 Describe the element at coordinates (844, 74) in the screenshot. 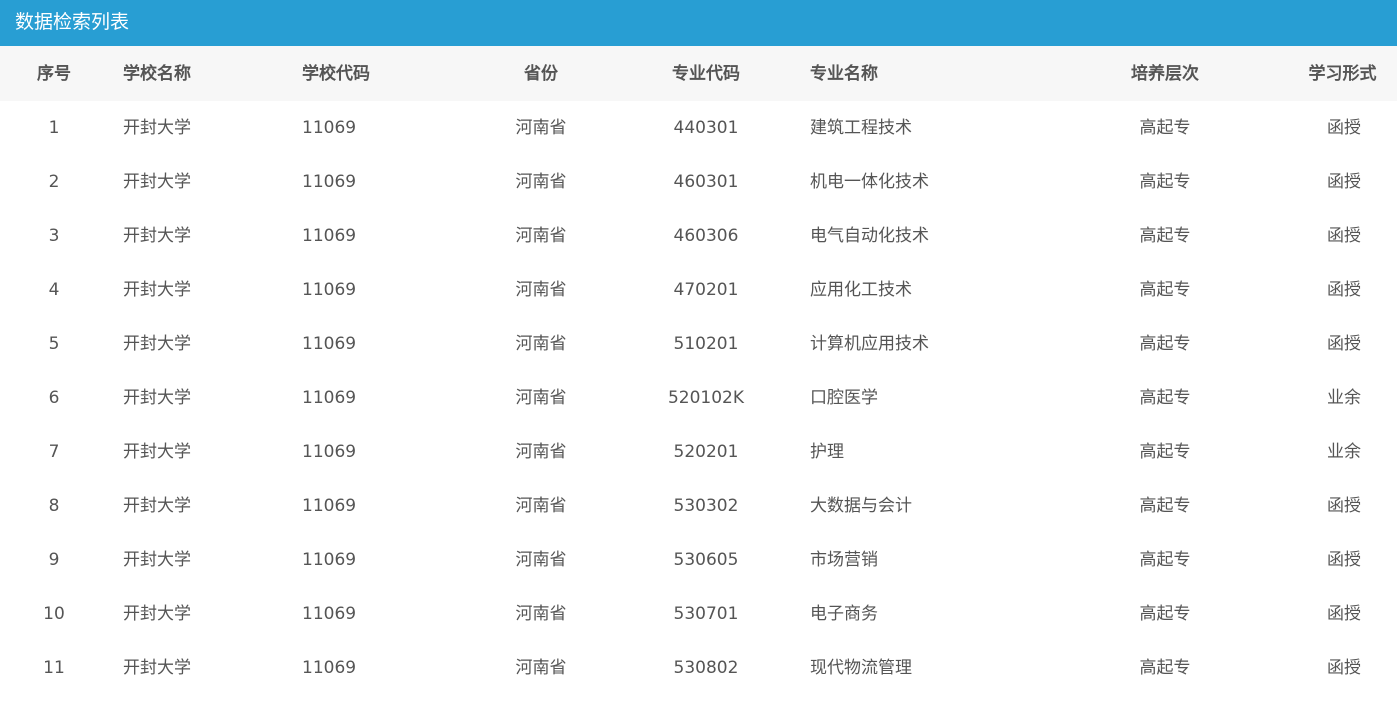

I see `column-header-major-name: 专业名称` at that location.